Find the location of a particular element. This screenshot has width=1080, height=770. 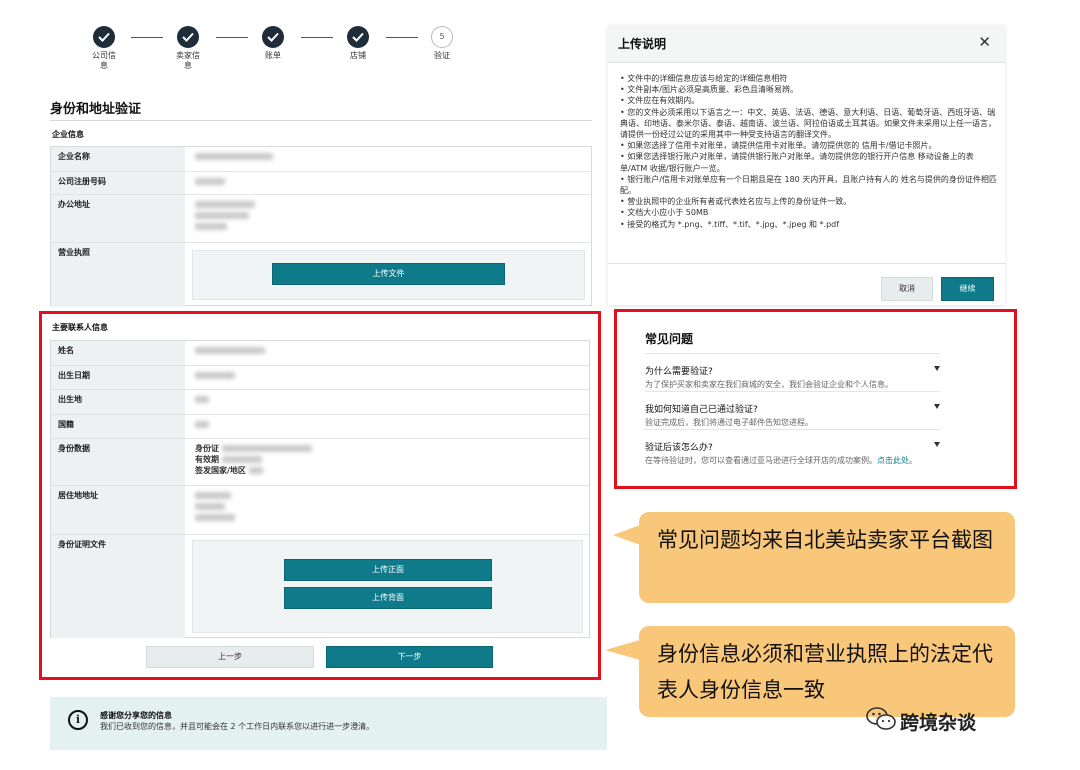

company-info-form: 企业名称 公司注册号码 办公地址 营业执照 上传文件 is located at coordinates (321, 226).